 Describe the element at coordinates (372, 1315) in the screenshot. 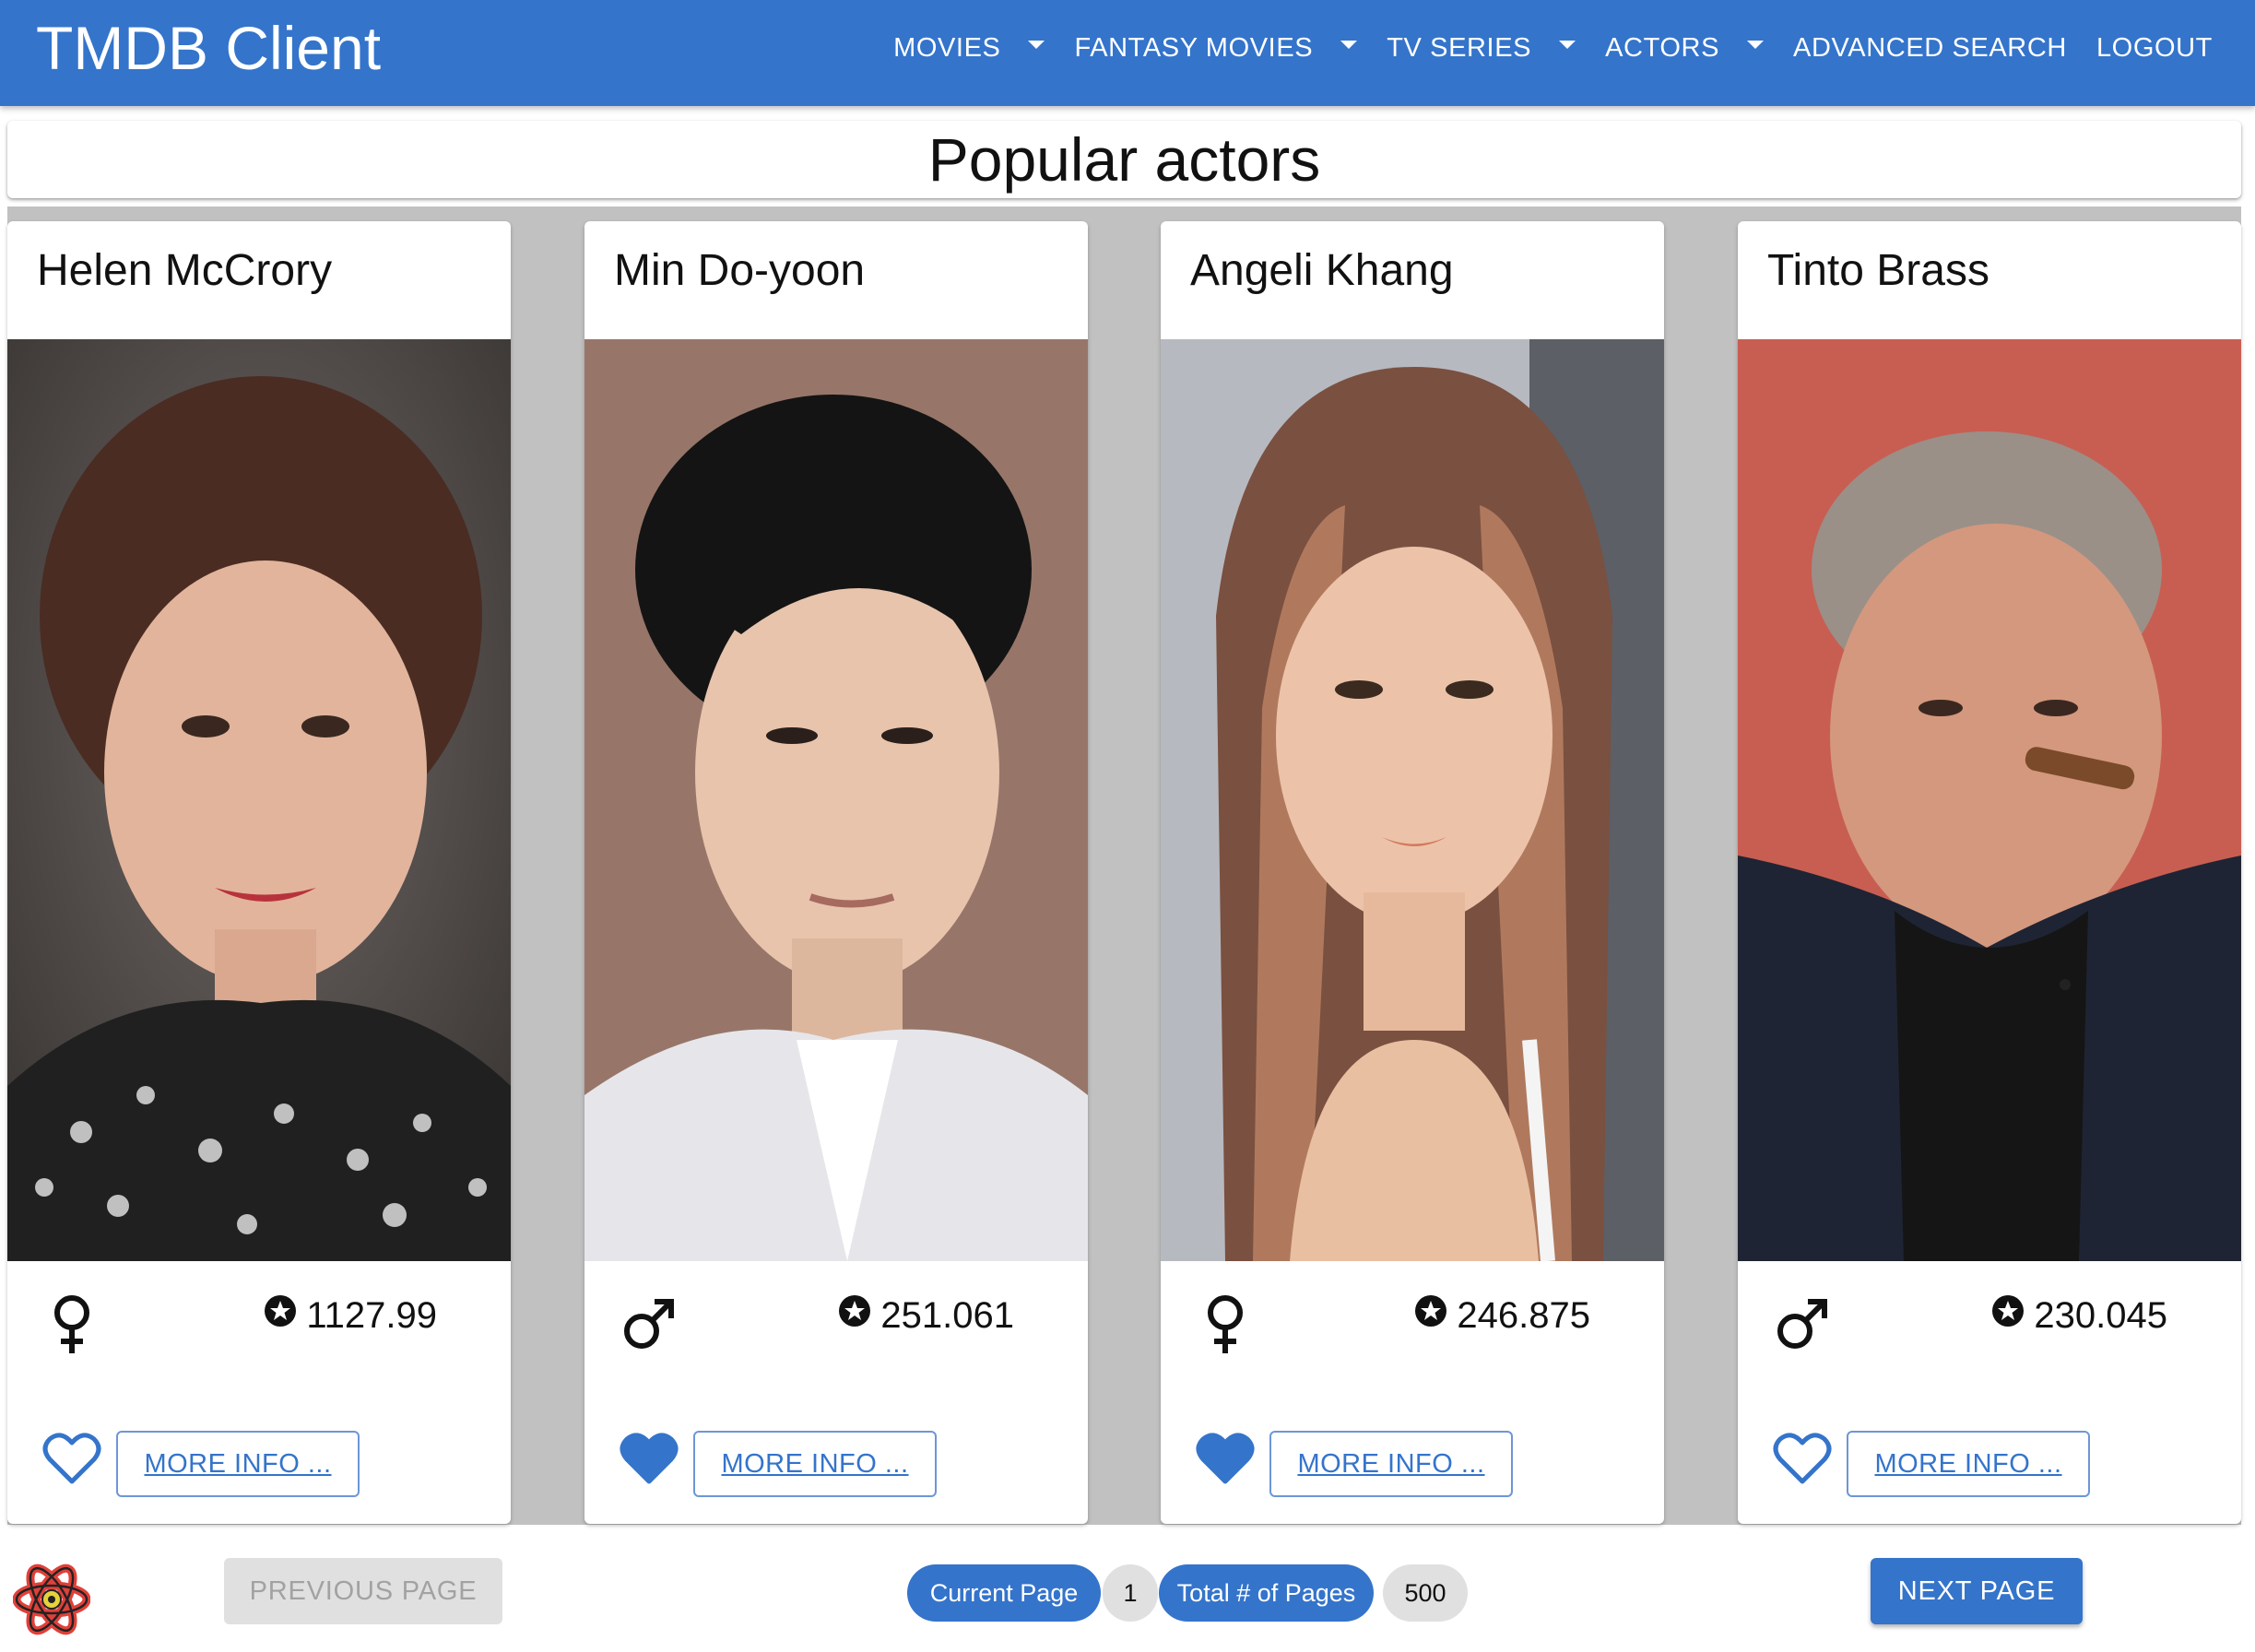

I see `popularity-value: 1127.99` at that location.